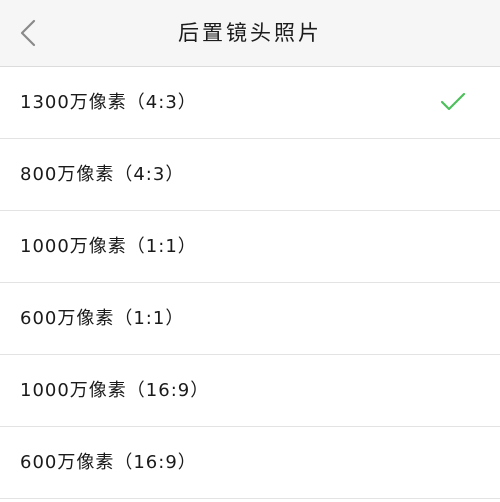  Describe the element at coordinates (250, 319) in the screenshot. I see `resolution-option-600mp-1-1: 600万像素（1:1）` at that location.